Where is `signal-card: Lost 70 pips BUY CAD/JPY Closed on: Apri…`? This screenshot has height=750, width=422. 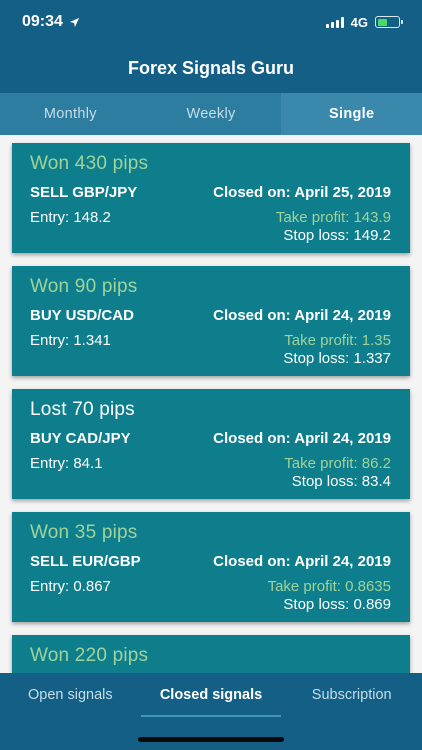
signal-card: Lost 70 pips BUY CAD/JPY Closed on: Apri… is located at coordinates (211, 444).